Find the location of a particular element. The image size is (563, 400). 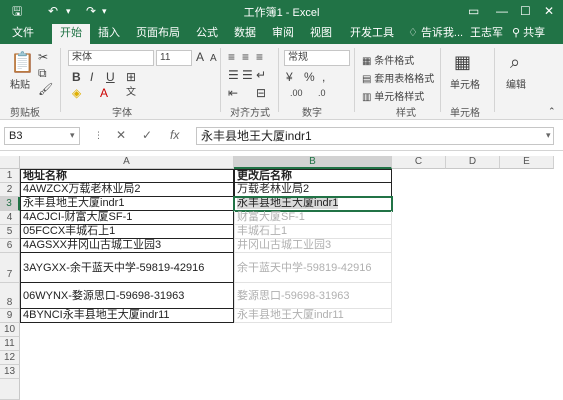

insert-function-icon: fx is located at coordinates (174, 135).